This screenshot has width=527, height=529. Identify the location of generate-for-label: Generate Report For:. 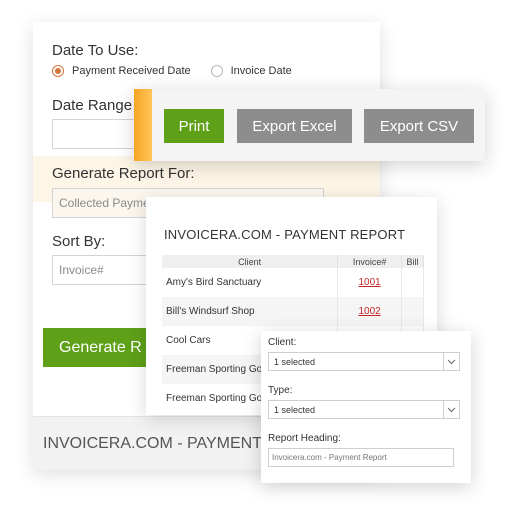
(123, 173).